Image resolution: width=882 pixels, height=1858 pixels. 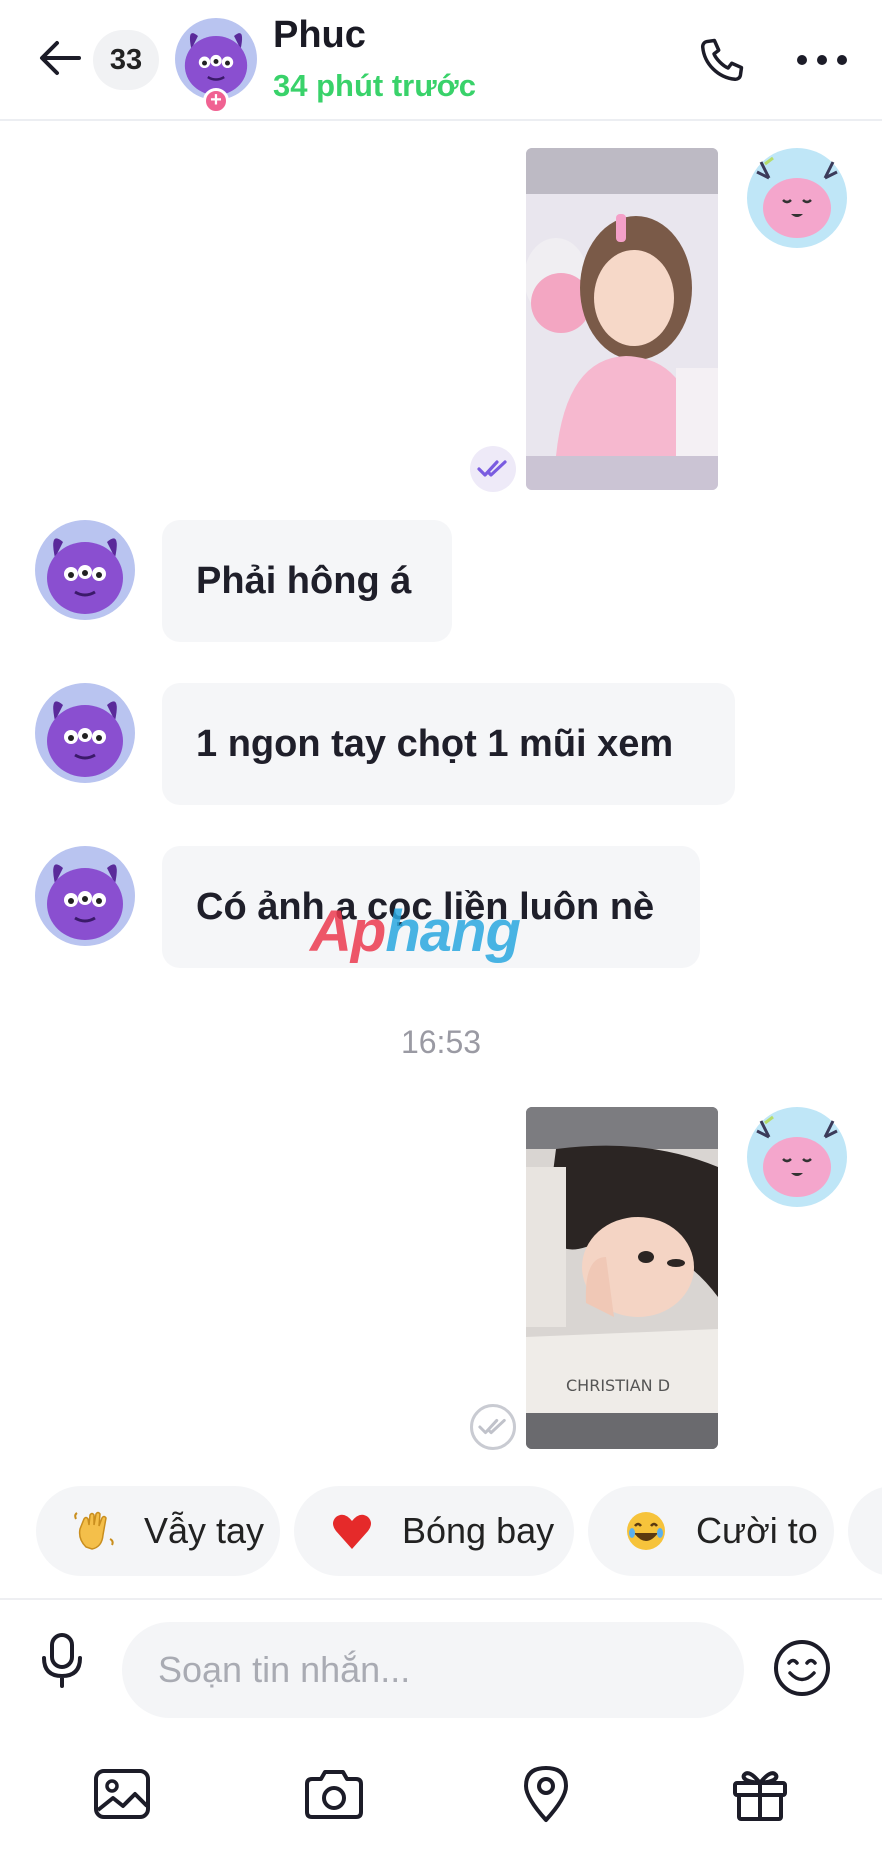 What do you see at coordinates (352, 1531) in the screenshot?
I see `red-heart-icon` at bounding box center [352, 1531].